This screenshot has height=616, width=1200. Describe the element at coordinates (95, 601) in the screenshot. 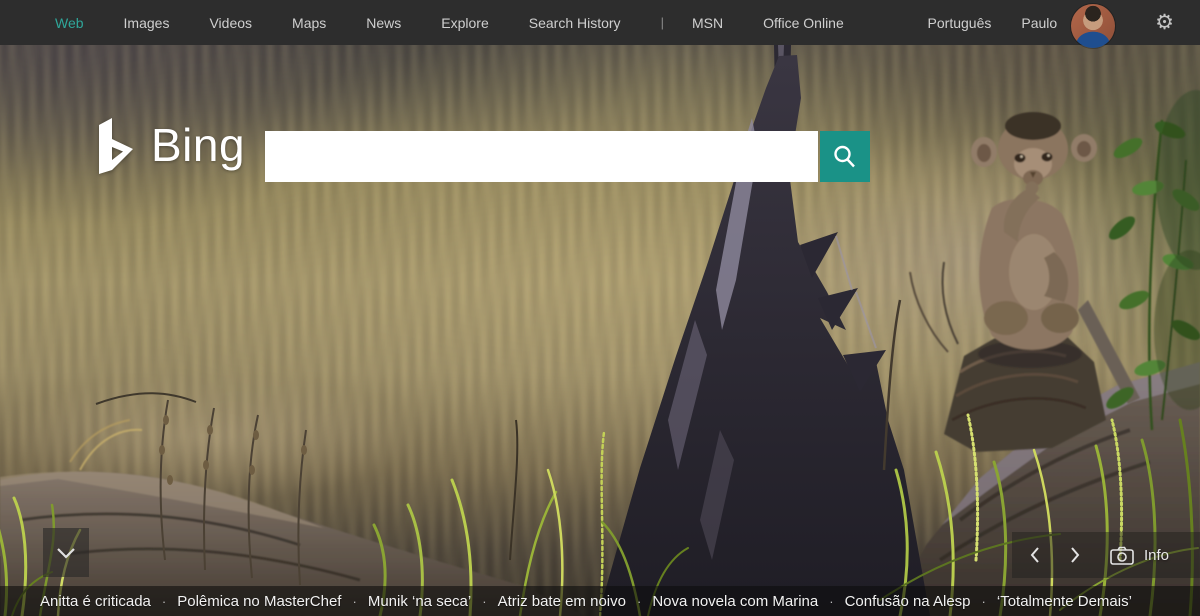

I see `news-item: Anitta é criticada` at that location.